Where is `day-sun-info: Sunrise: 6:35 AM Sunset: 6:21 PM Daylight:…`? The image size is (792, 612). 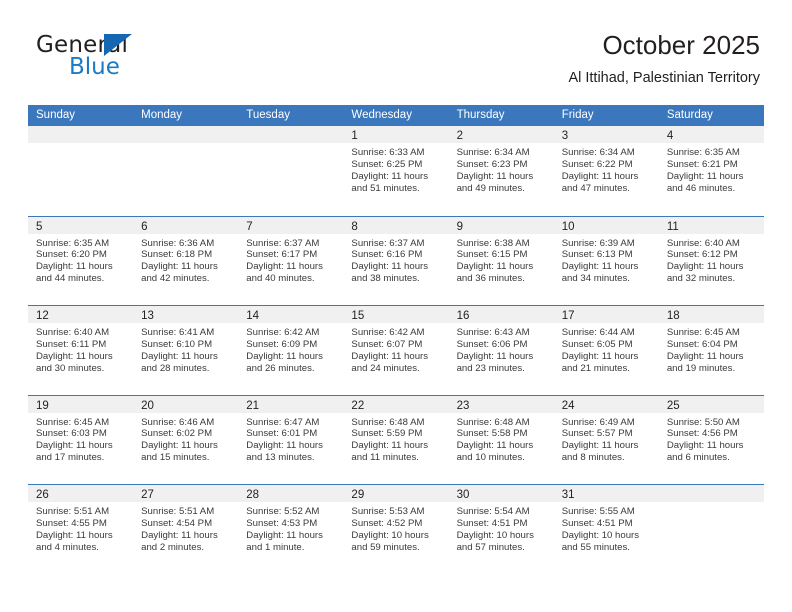 day-sun-info: Sunrise: 6:35 AM Sunset: 6:21 PM Daylight:… is located at coordinates (711, 169).